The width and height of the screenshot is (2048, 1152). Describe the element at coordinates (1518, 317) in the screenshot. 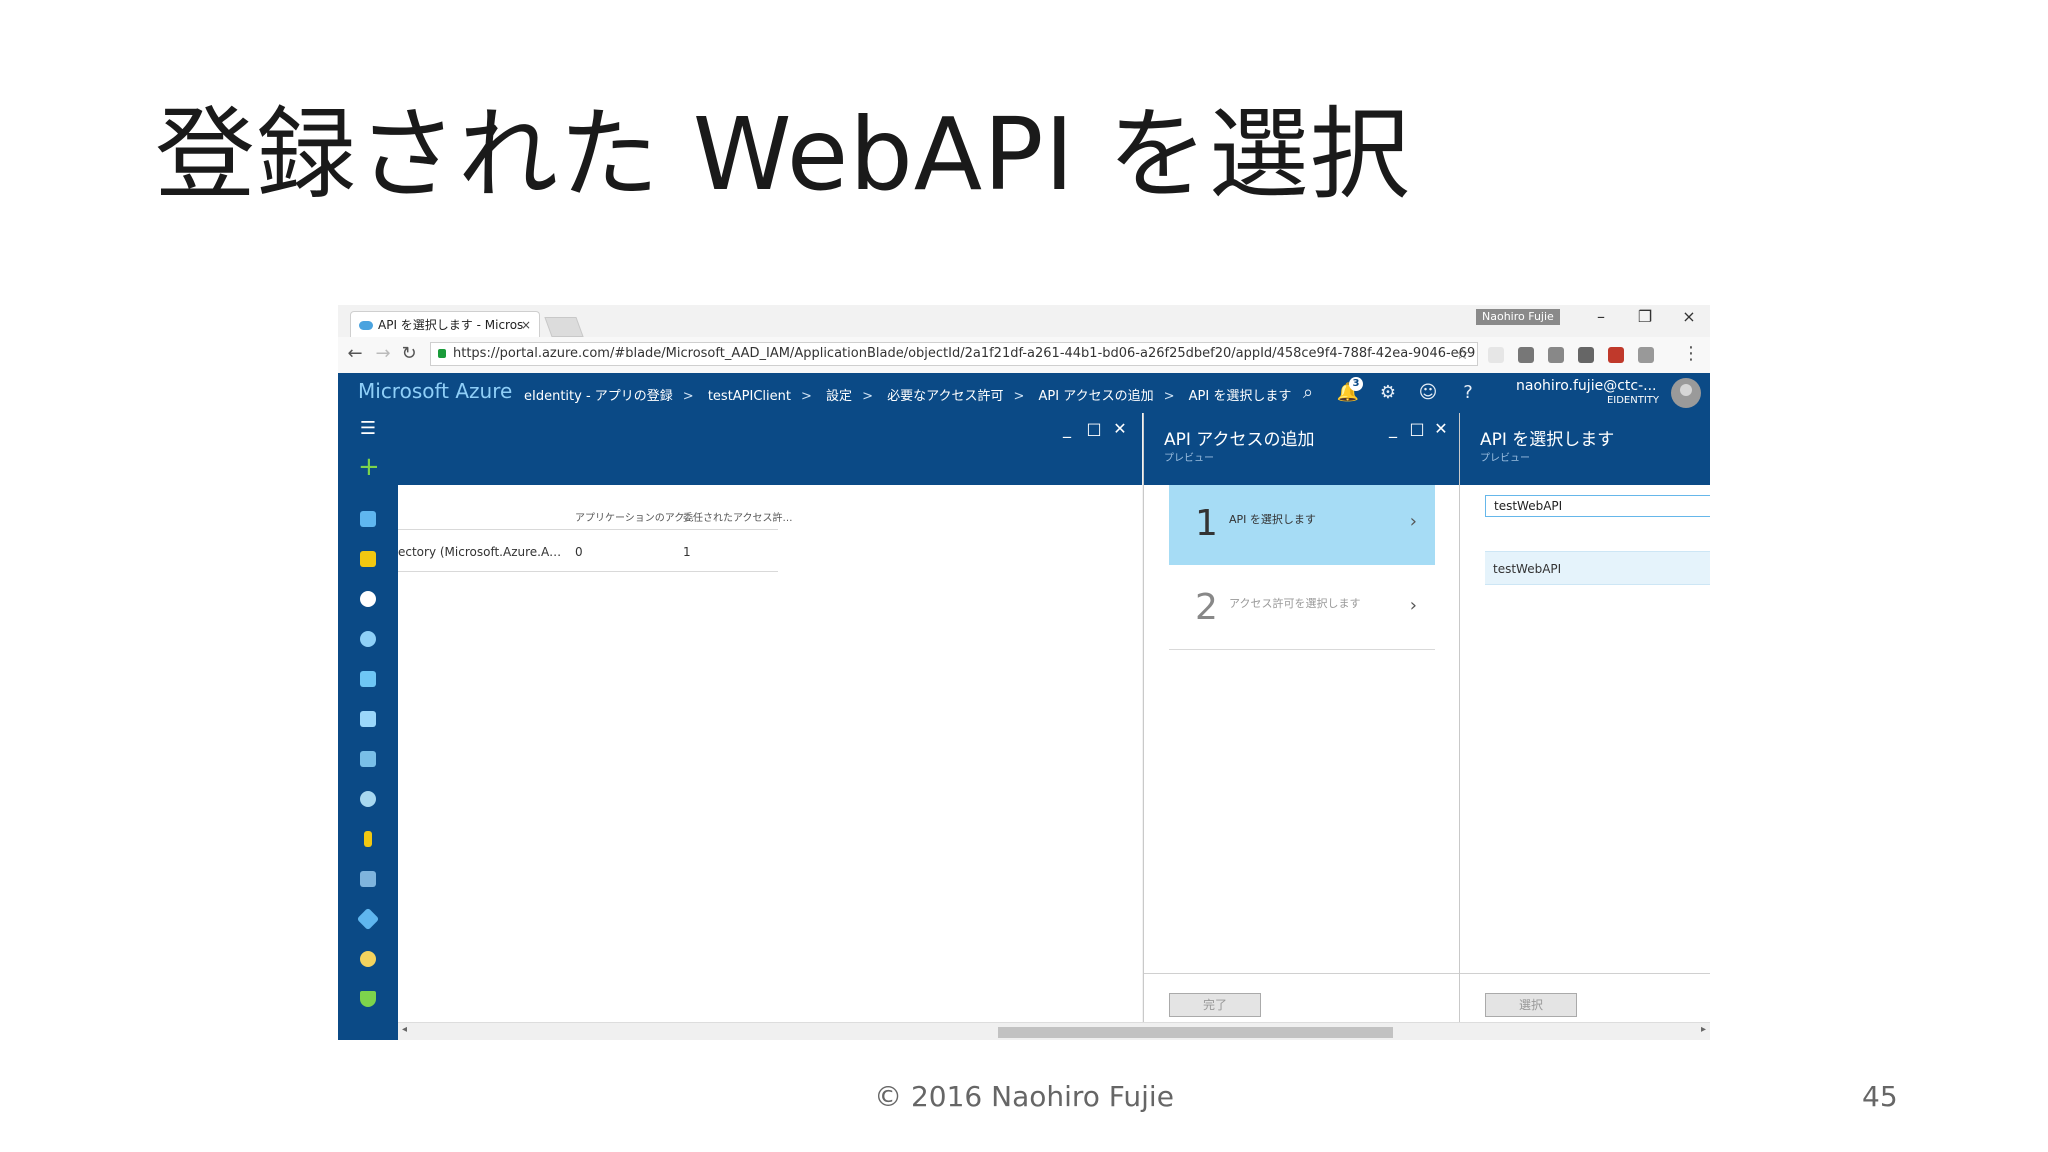

I see `browser-profile-badge: Naohiro Fujie` at that location.